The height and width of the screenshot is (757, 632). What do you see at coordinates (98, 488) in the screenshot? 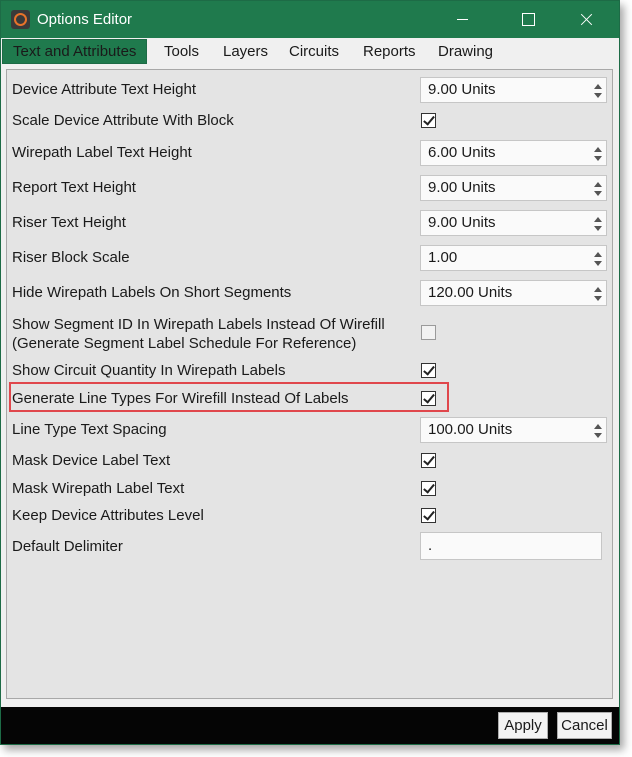
I see `mask-wirepath-label-text-label: Mask Wirepath Label Text` at bounding box center [98, 488].